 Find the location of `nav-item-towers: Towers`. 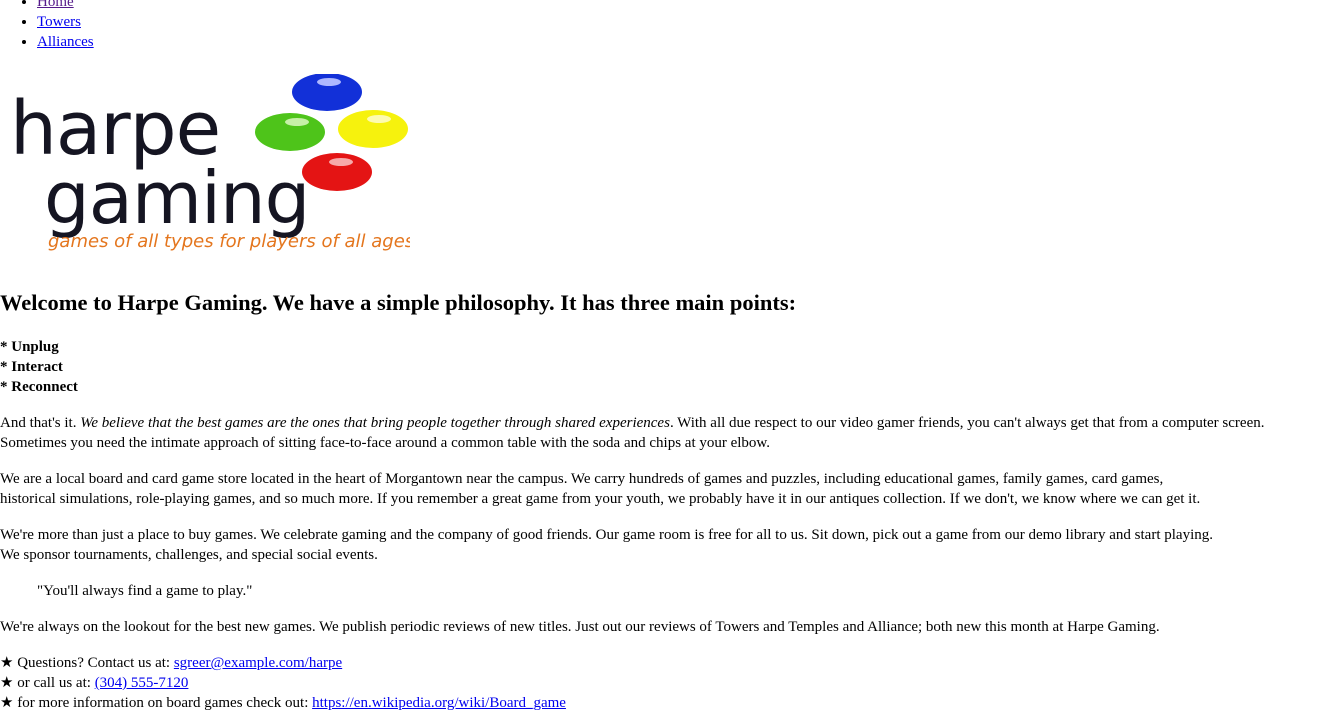

nav-item-towers: Towers is located at coordinates (679, 22).